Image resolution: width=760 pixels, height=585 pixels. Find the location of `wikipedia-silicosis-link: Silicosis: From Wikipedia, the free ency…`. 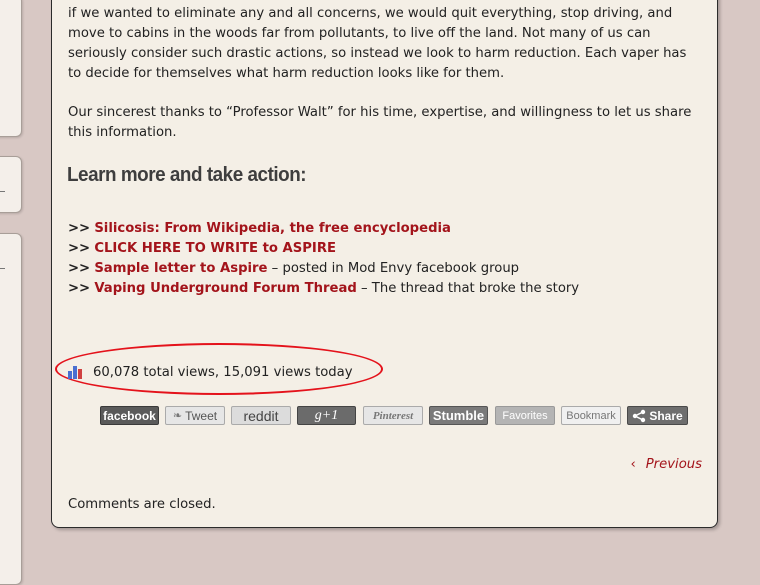

wikipedia-silicosis-link: Silicosis: From Wikipedia, the free ency… is located at coordinates (272, 228).